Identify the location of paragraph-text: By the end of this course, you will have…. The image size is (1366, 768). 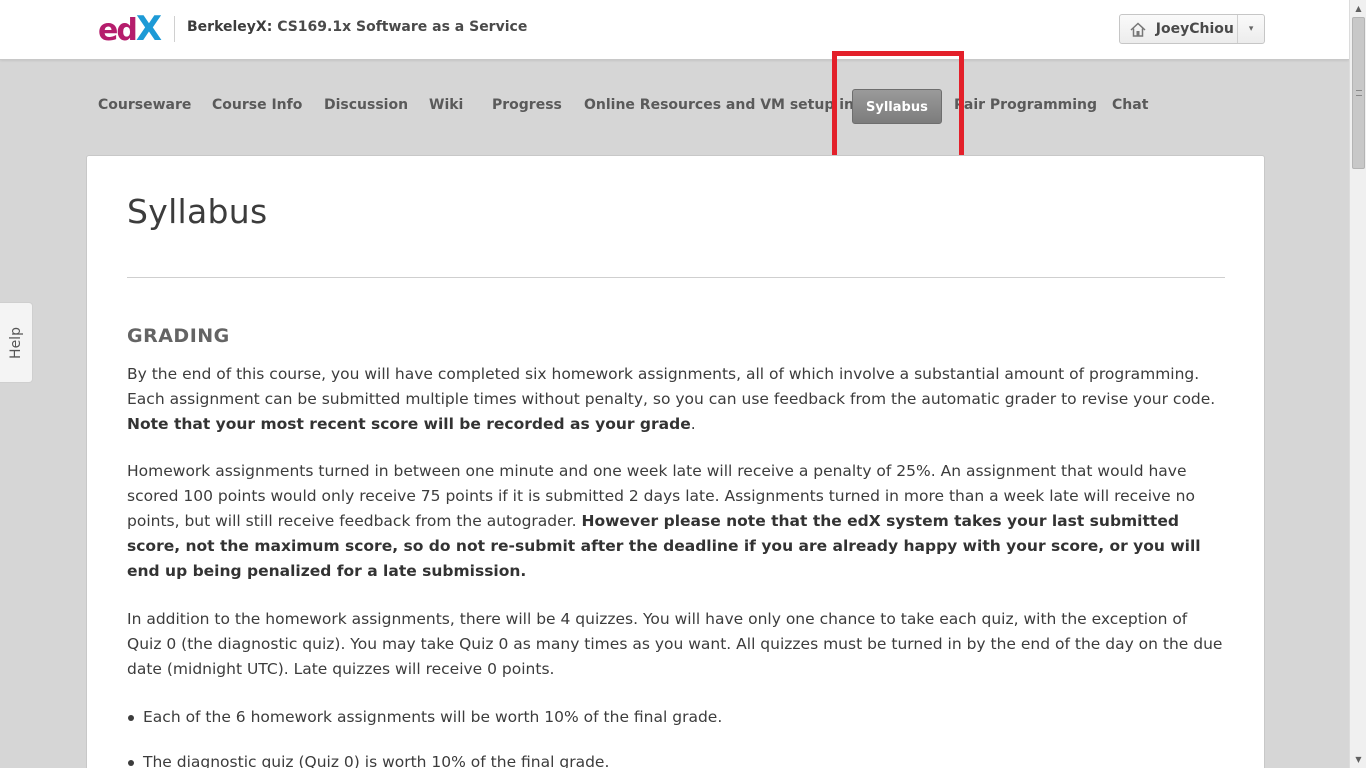
(671, 386).